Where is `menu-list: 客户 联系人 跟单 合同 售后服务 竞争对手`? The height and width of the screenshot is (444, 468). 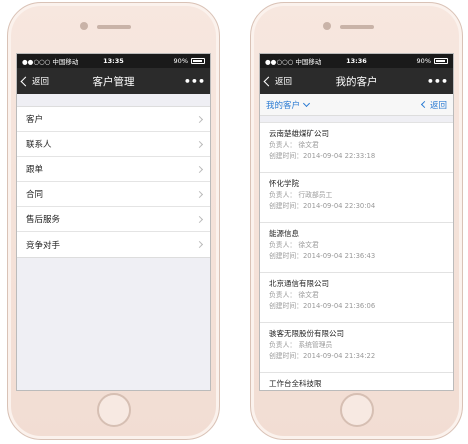 menu-list: 客户 联系人 跟单 合同 售后服务 竞争对手 is located at coordinates (113, 182).